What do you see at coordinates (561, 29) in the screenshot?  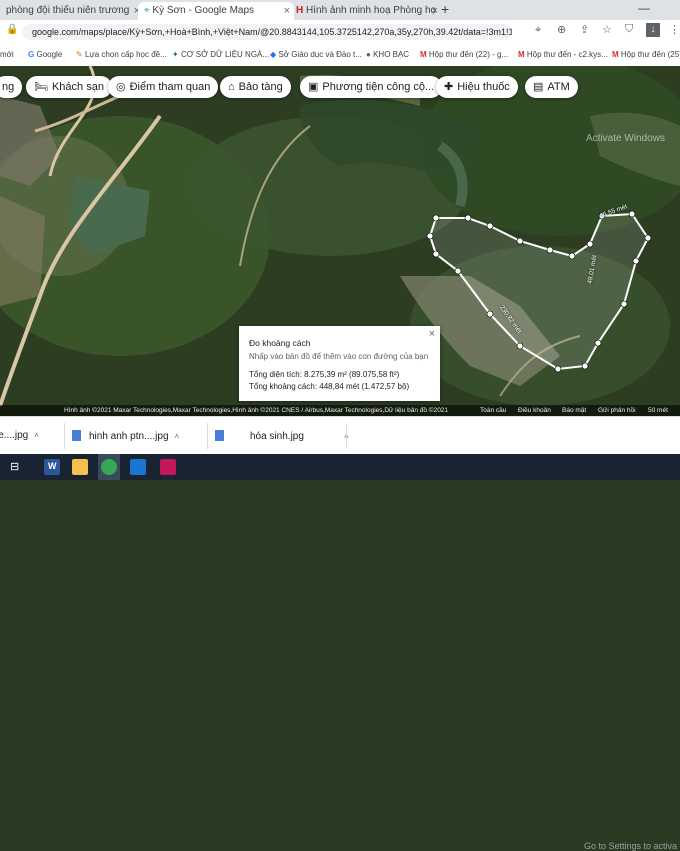 I see `zoom-icon: ⊕` at bounding box center [561, 29].